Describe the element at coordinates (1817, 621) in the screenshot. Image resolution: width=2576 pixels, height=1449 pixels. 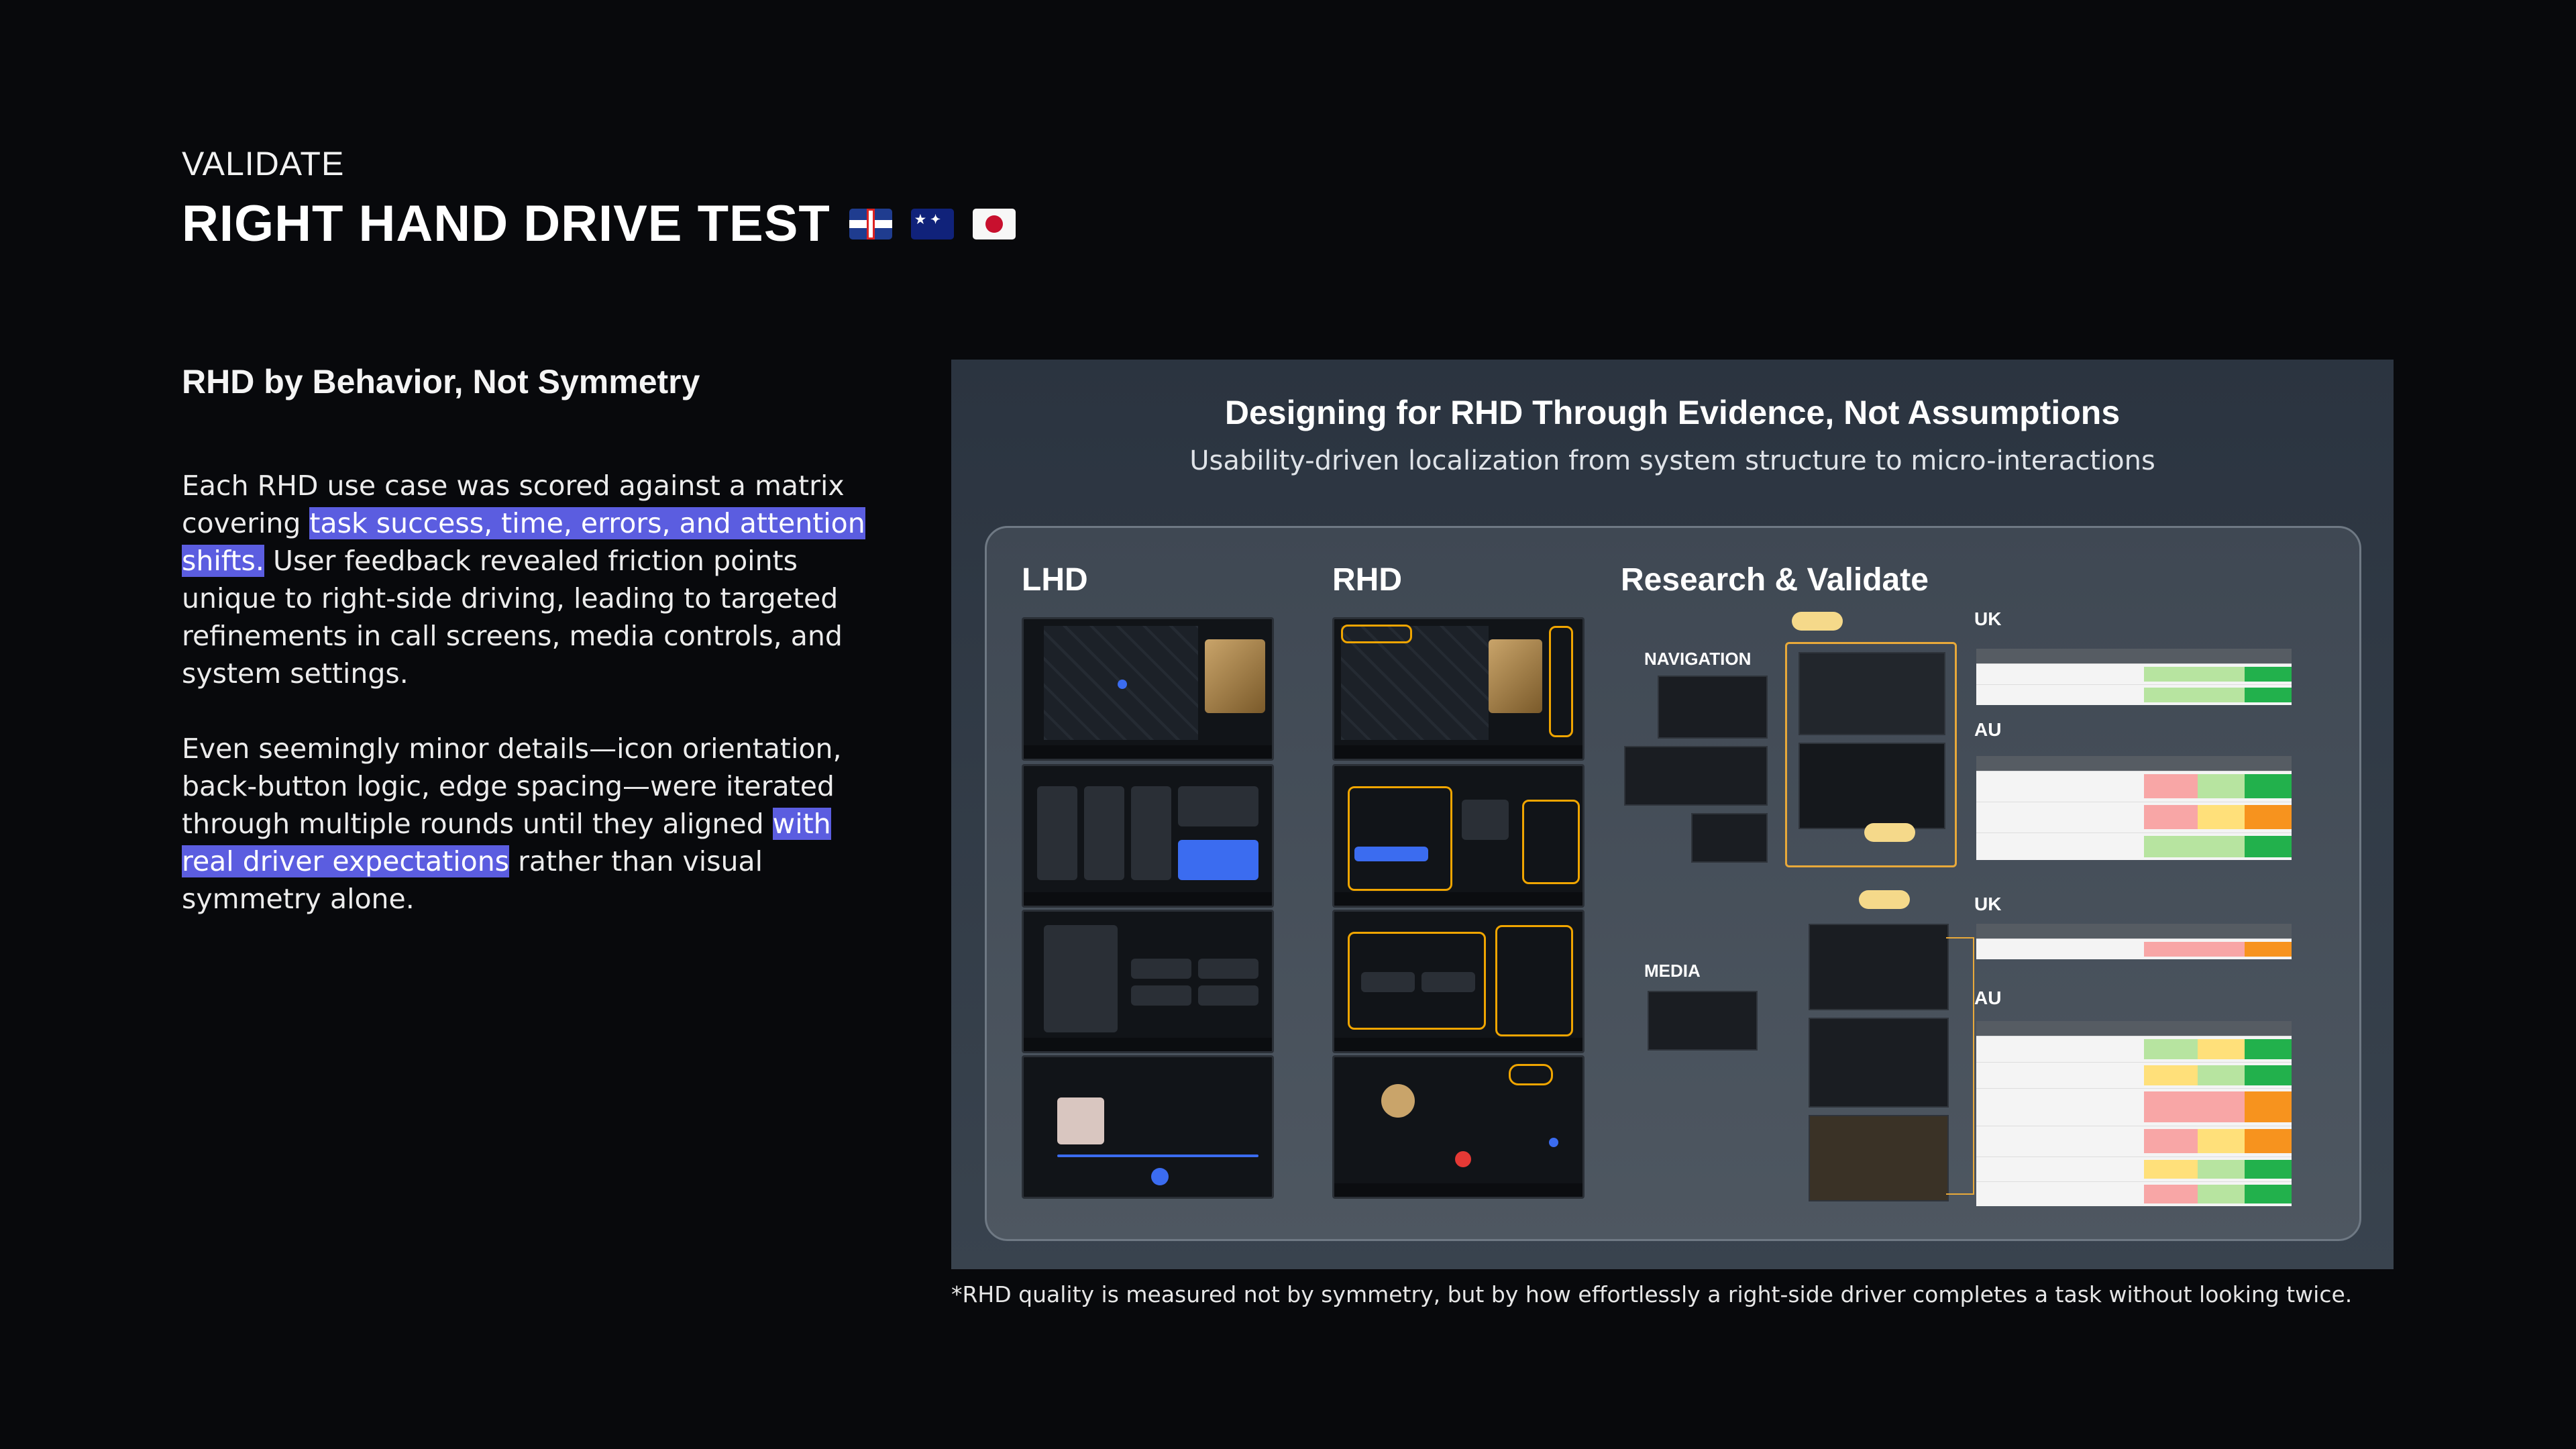
I see `nav-note-pill` at that location.